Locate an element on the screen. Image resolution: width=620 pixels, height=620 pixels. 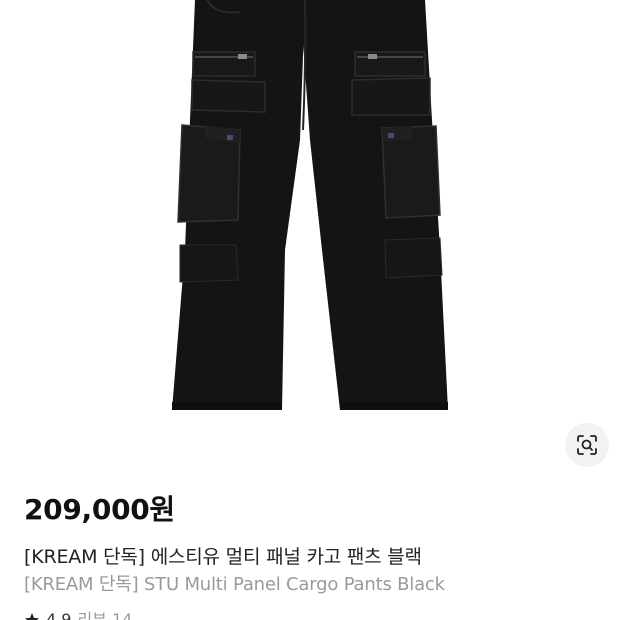
lens-search-button is located at coordinates (587, 445).